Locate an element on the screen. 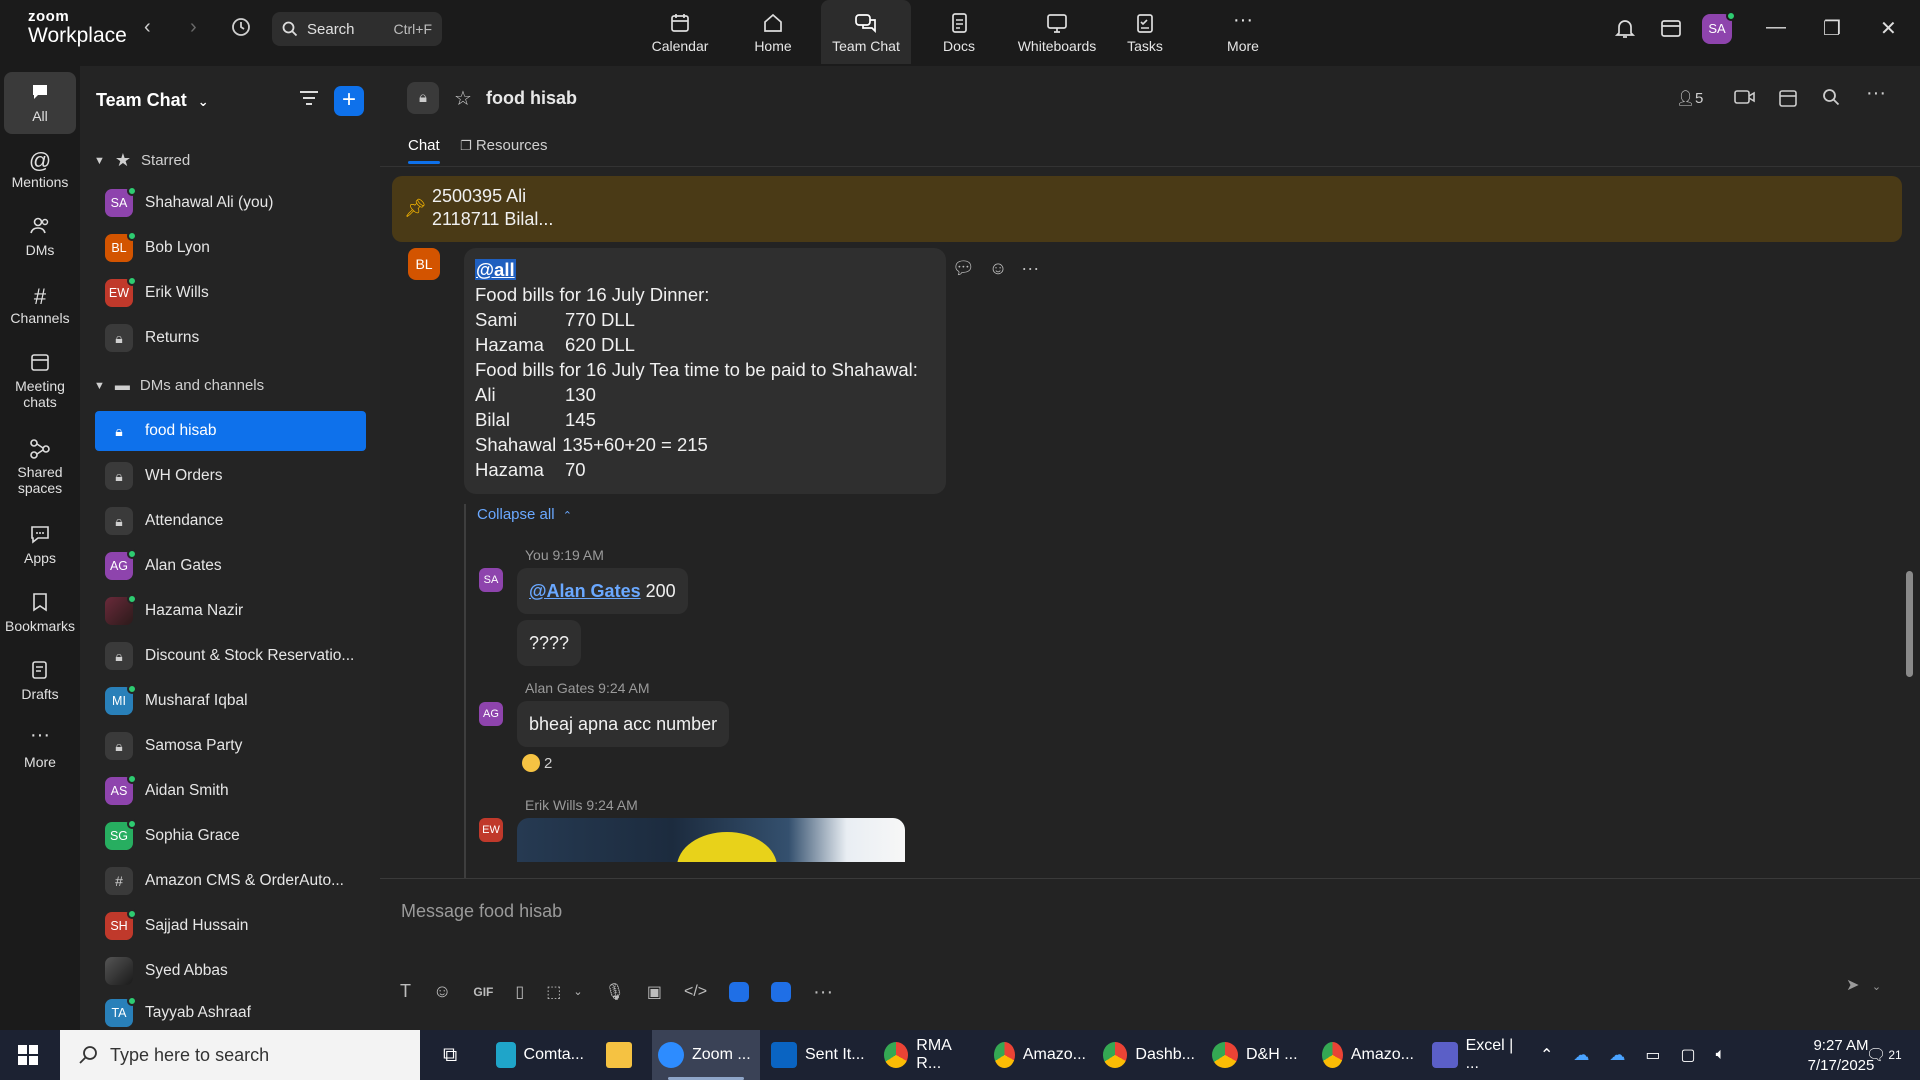 This screenshot has height=1080, width=1920. more-dots-icon: ··· is located at coordinates (823, 992).